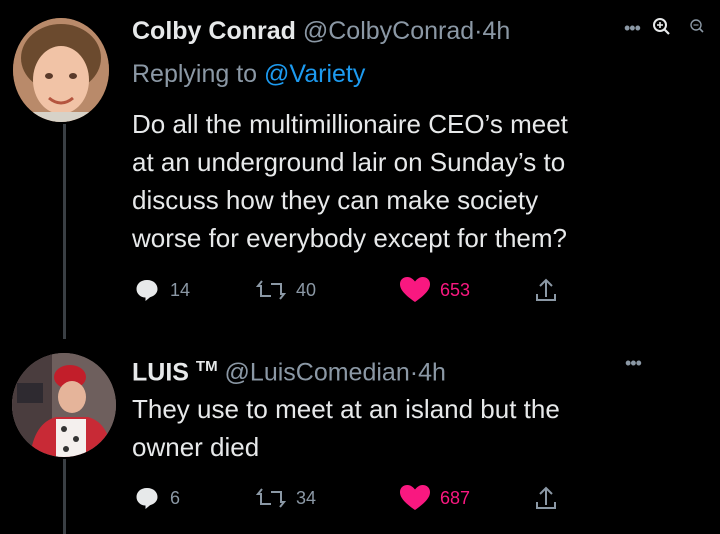 The height and width of the screenshot is (534, 720). Describe the element at coordinates (317, 372) in the screenshot. I see `author-handle: @LuisComedian` at that location.